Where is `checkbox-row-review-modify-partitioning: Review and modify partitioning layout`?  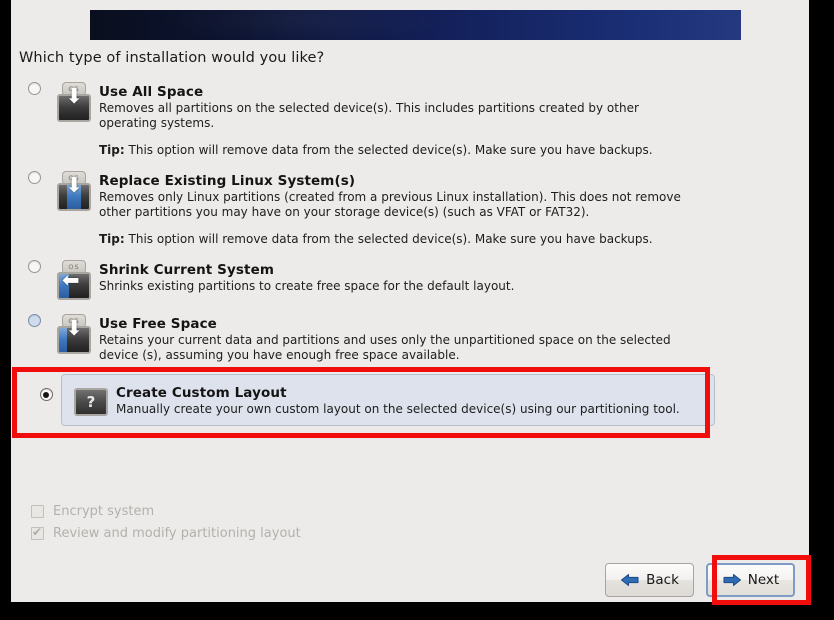 checkbox-row-review-modify-partitioning: Review and modify partitioning layout is located at coordinates (166, 533).